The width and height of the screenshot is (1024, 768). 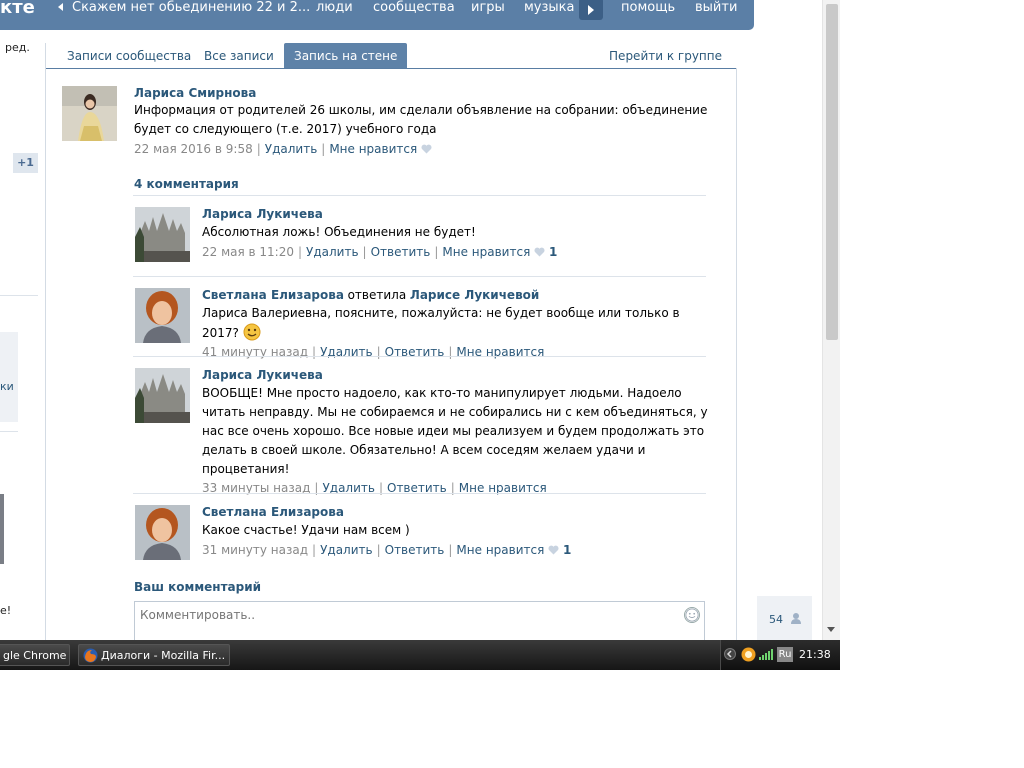 I want to click on tab-wall-post: Запись на стене, so click(x=346, y=55).